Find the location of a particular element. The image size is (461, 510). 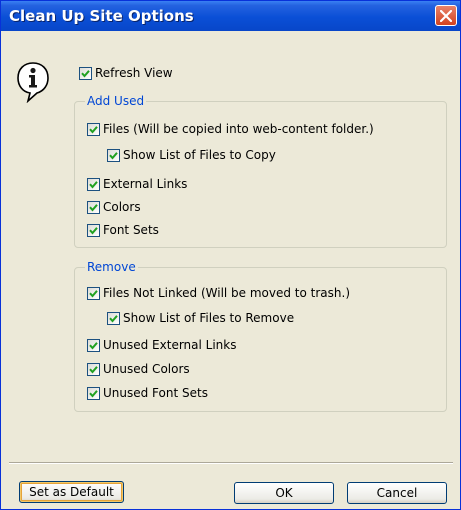

close-button is located at coordinates (446, 15).